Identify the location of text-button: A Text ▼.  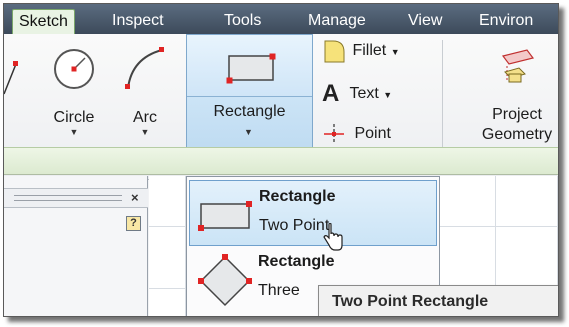
(357, 94).